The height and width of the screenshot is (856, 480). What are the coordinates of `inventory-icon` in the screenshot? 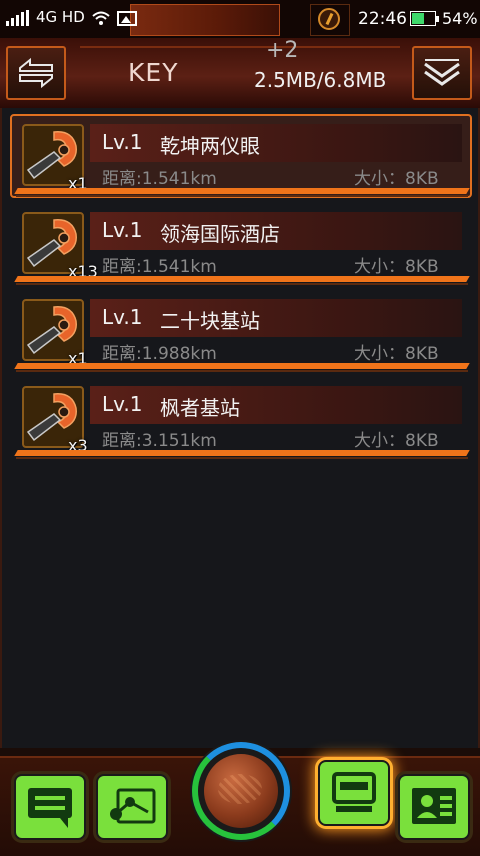 It's located at (354, 792).